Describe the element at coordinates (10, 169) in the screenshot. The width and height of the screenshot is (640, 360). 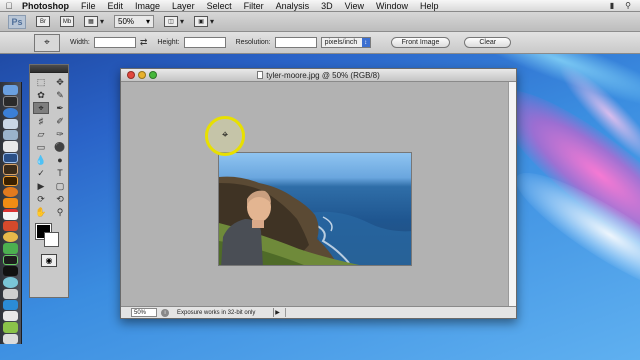
I see `bridge-dock-icon` at that location.